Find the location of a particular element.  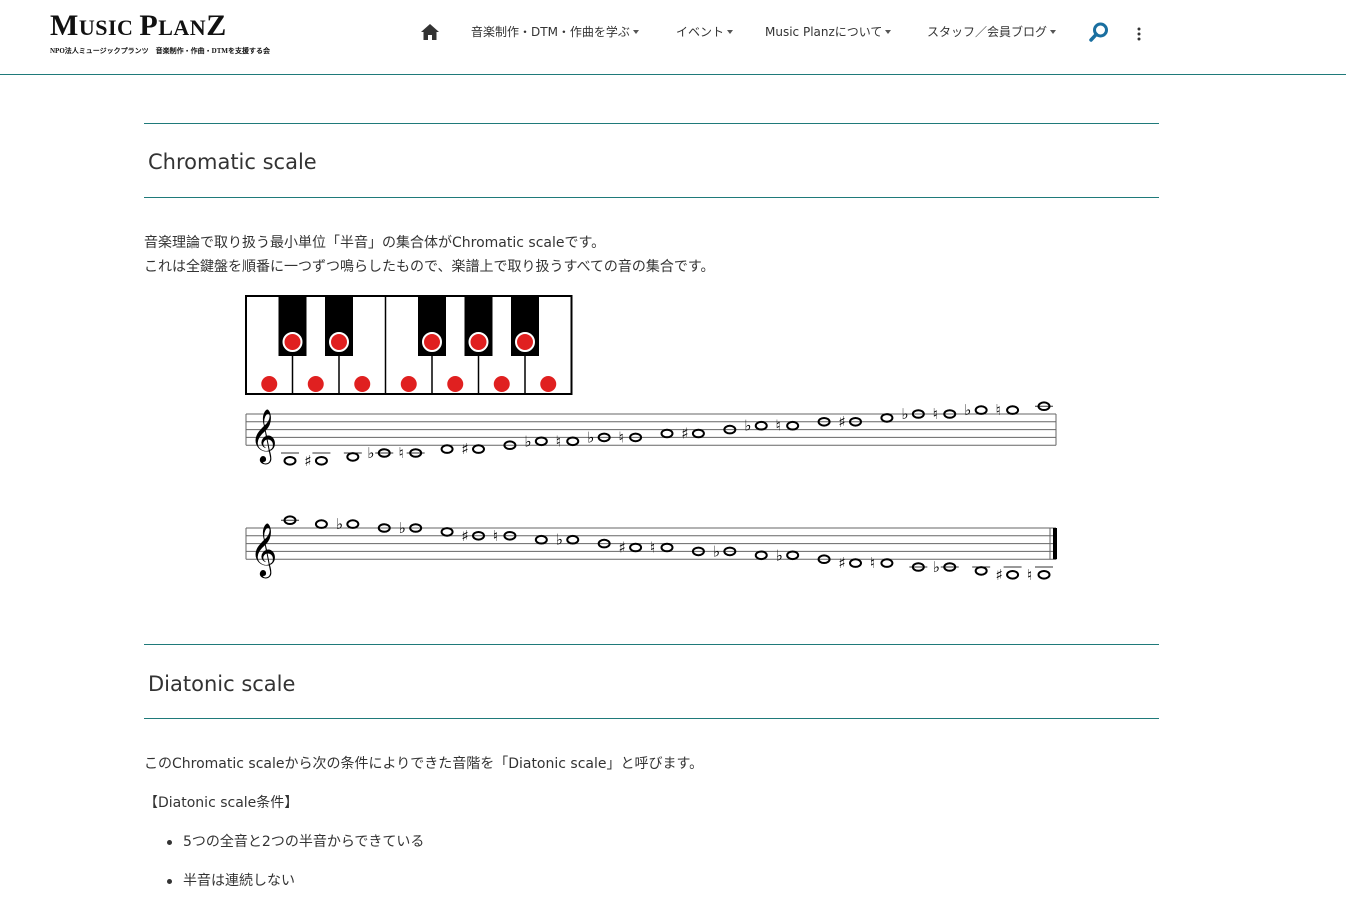

nav-item-blog: スタッフ／会員ブログ is located at coordinates (992, 32).